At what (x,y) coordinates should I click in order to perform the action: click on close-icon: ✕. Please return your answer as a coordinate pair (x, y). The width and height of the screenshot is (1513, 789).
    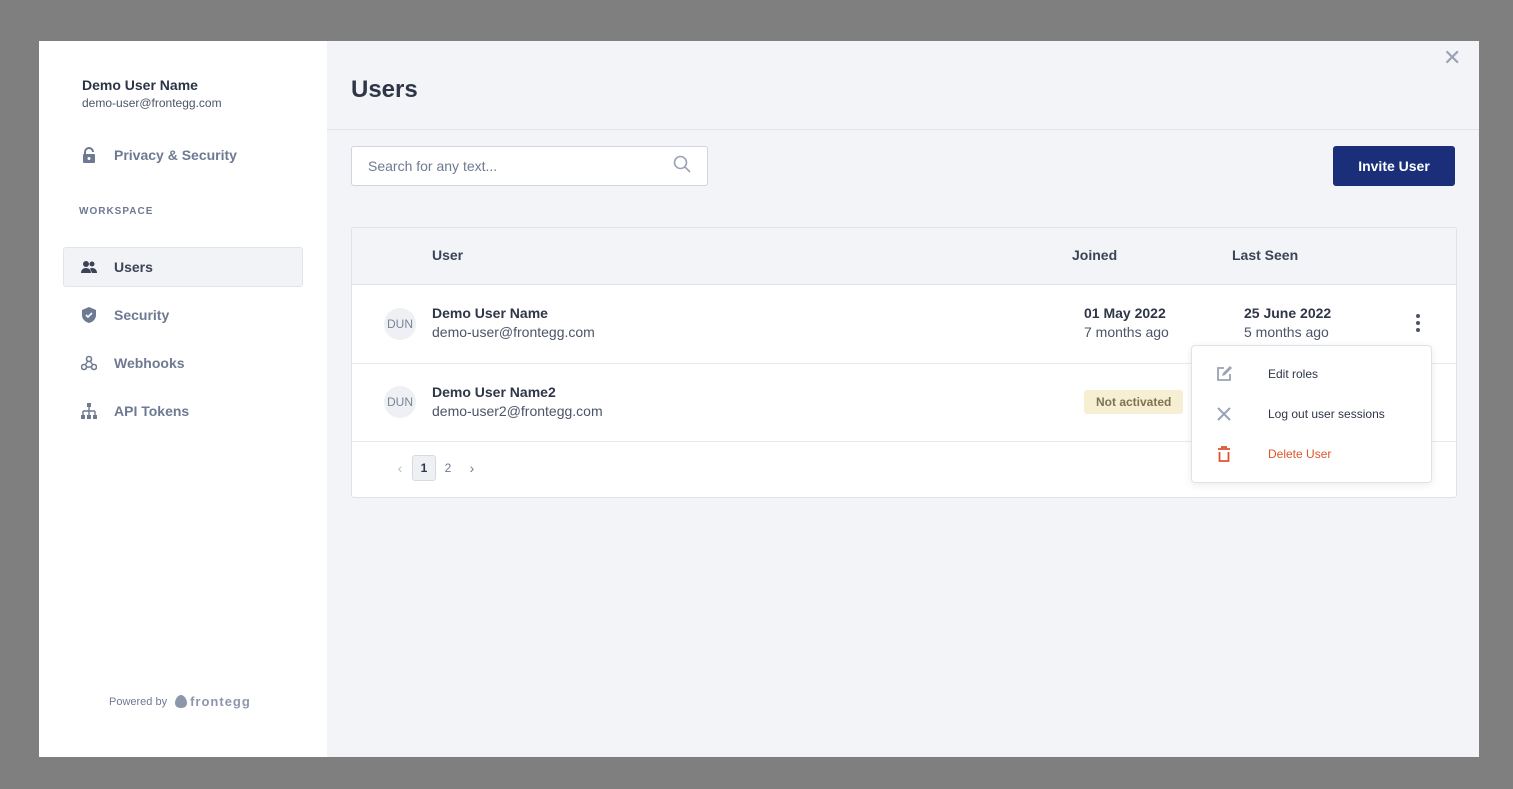
    Looking at the image, I should click on (1452, 57).